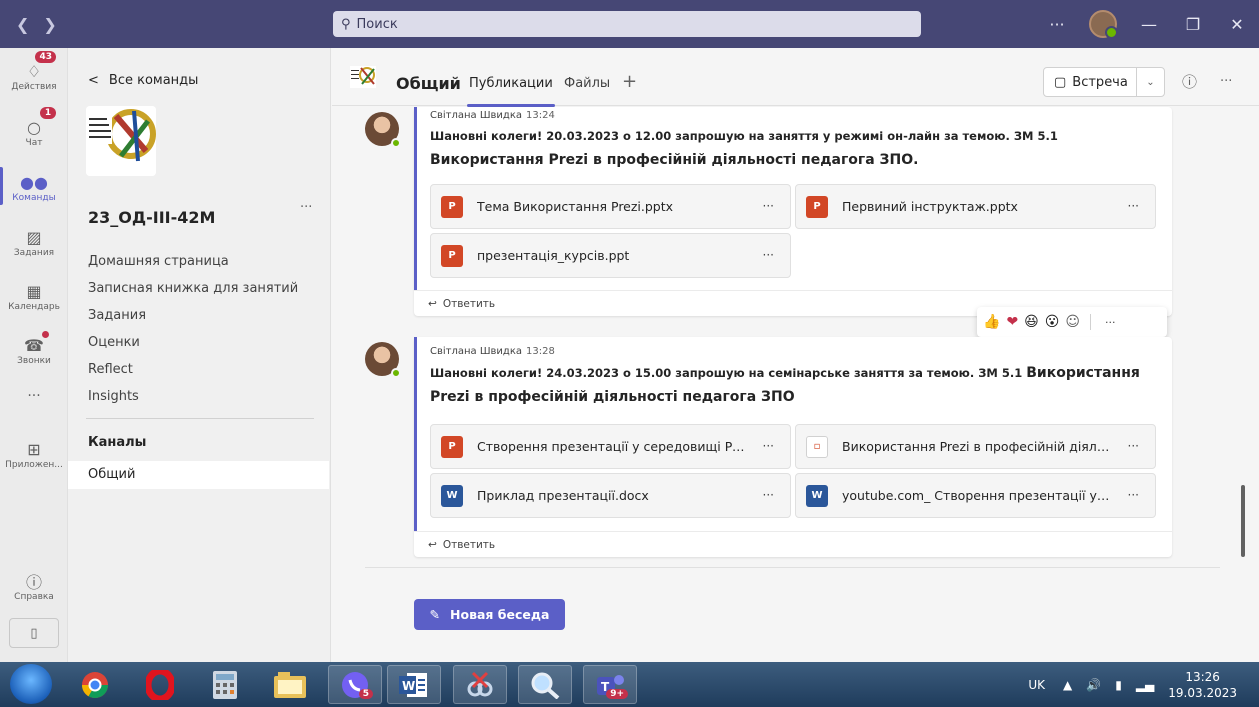 This screenshot has width=1259, height=707. Describe the element at coordinates (34, 186) in the screenshot. I see `rail-teams: ●● Команды` at that location.